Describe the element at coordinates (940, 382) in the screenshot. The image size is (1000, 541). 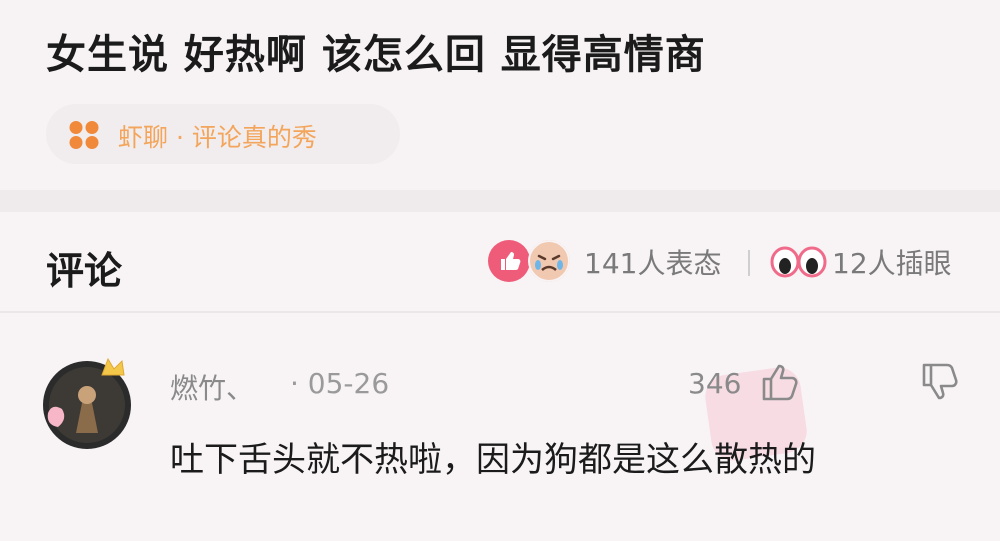
I see `thumbs-down-icon` at that location.